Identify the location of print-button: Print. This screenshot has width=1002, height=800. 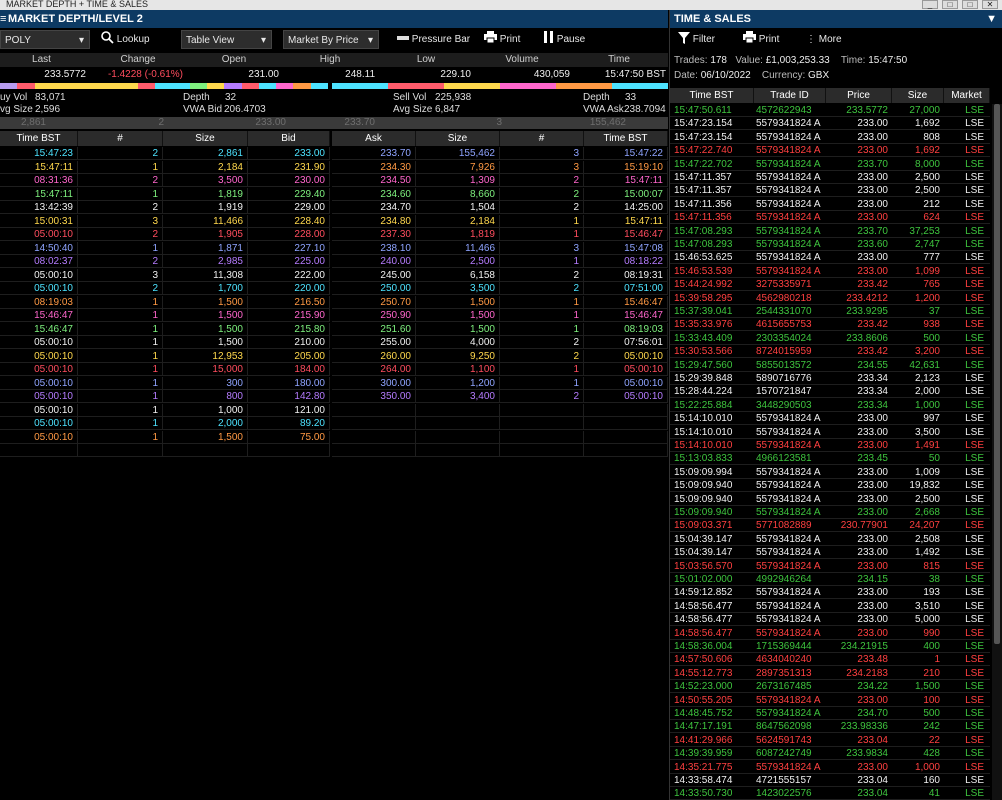
(502, 40).